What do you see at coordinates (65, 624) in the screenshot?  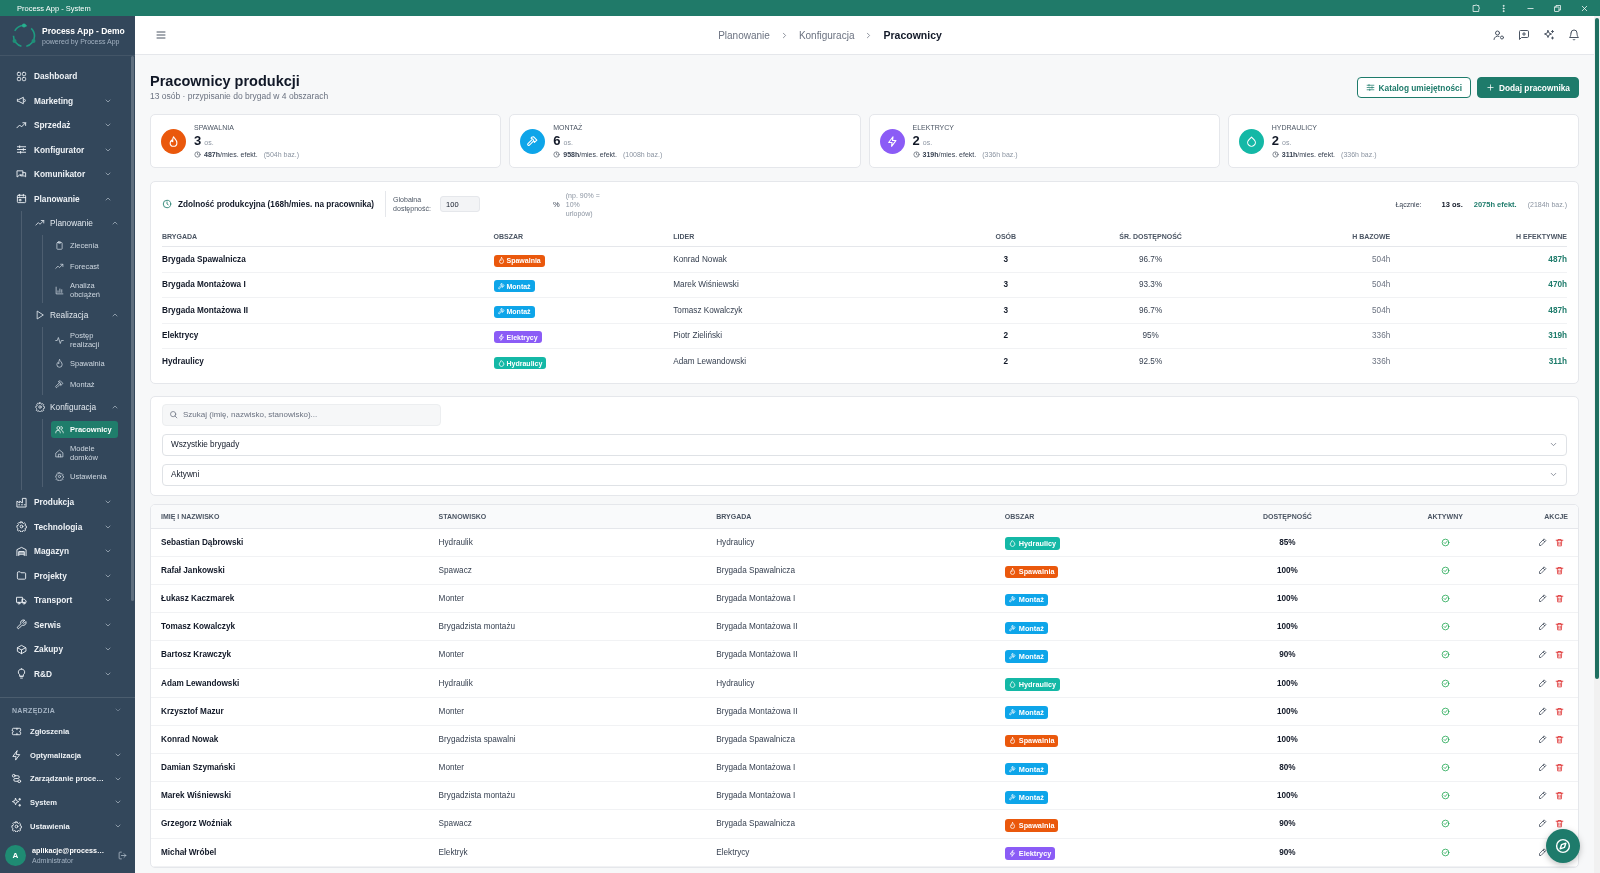 I see `nav-item: Serwis` at bounding box center [65, 624].